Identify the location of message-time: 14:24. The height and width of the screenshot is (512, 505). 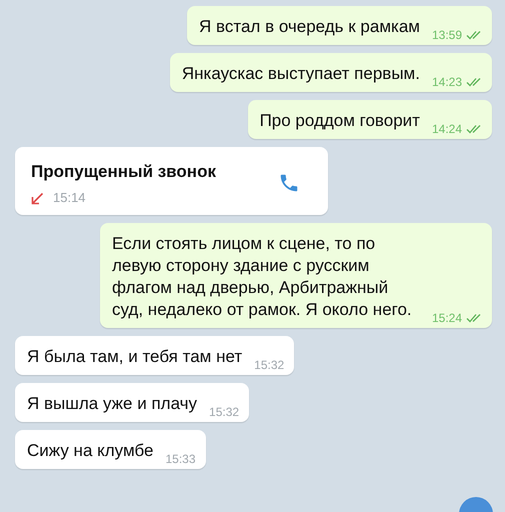
(447, 129).